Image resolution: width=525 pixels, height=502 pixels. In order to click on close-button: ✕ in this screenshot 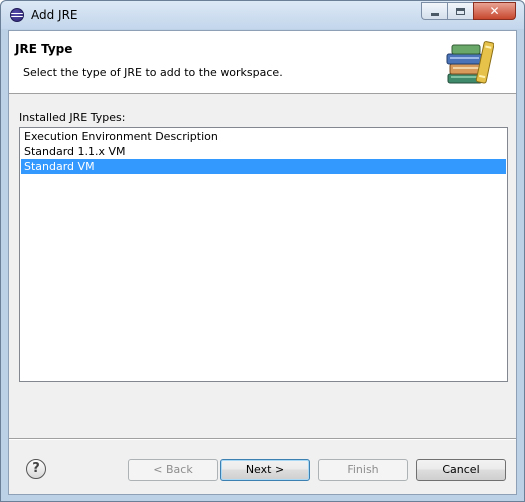, I will do `click(494, 11)`.